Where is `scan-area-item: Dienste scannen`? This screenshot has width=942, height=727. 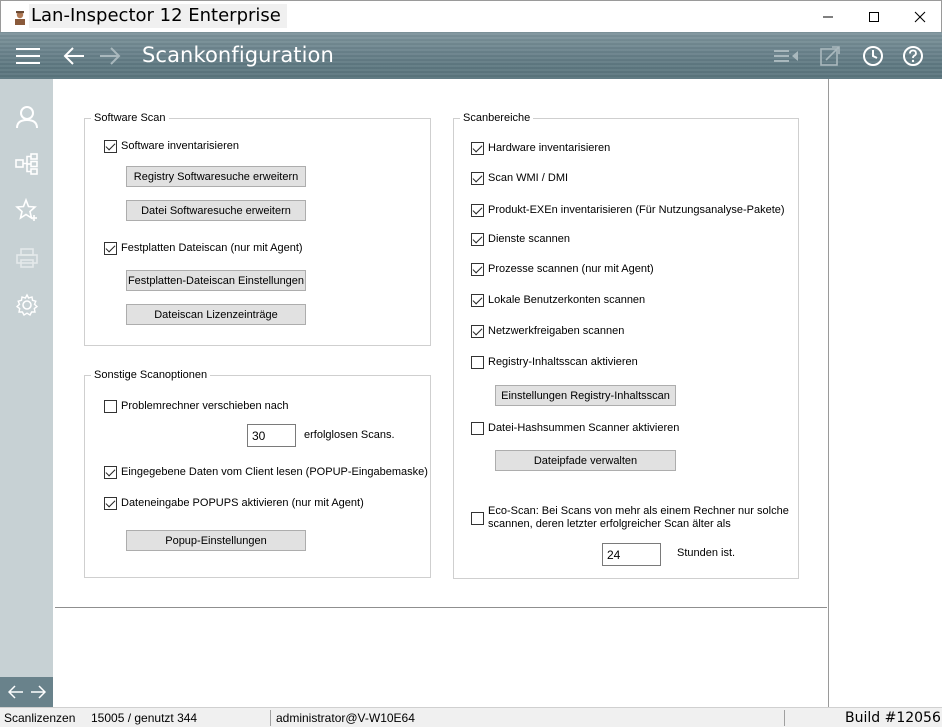 scan-area-item: Dienste scannen is located at coordinates (520, 239).